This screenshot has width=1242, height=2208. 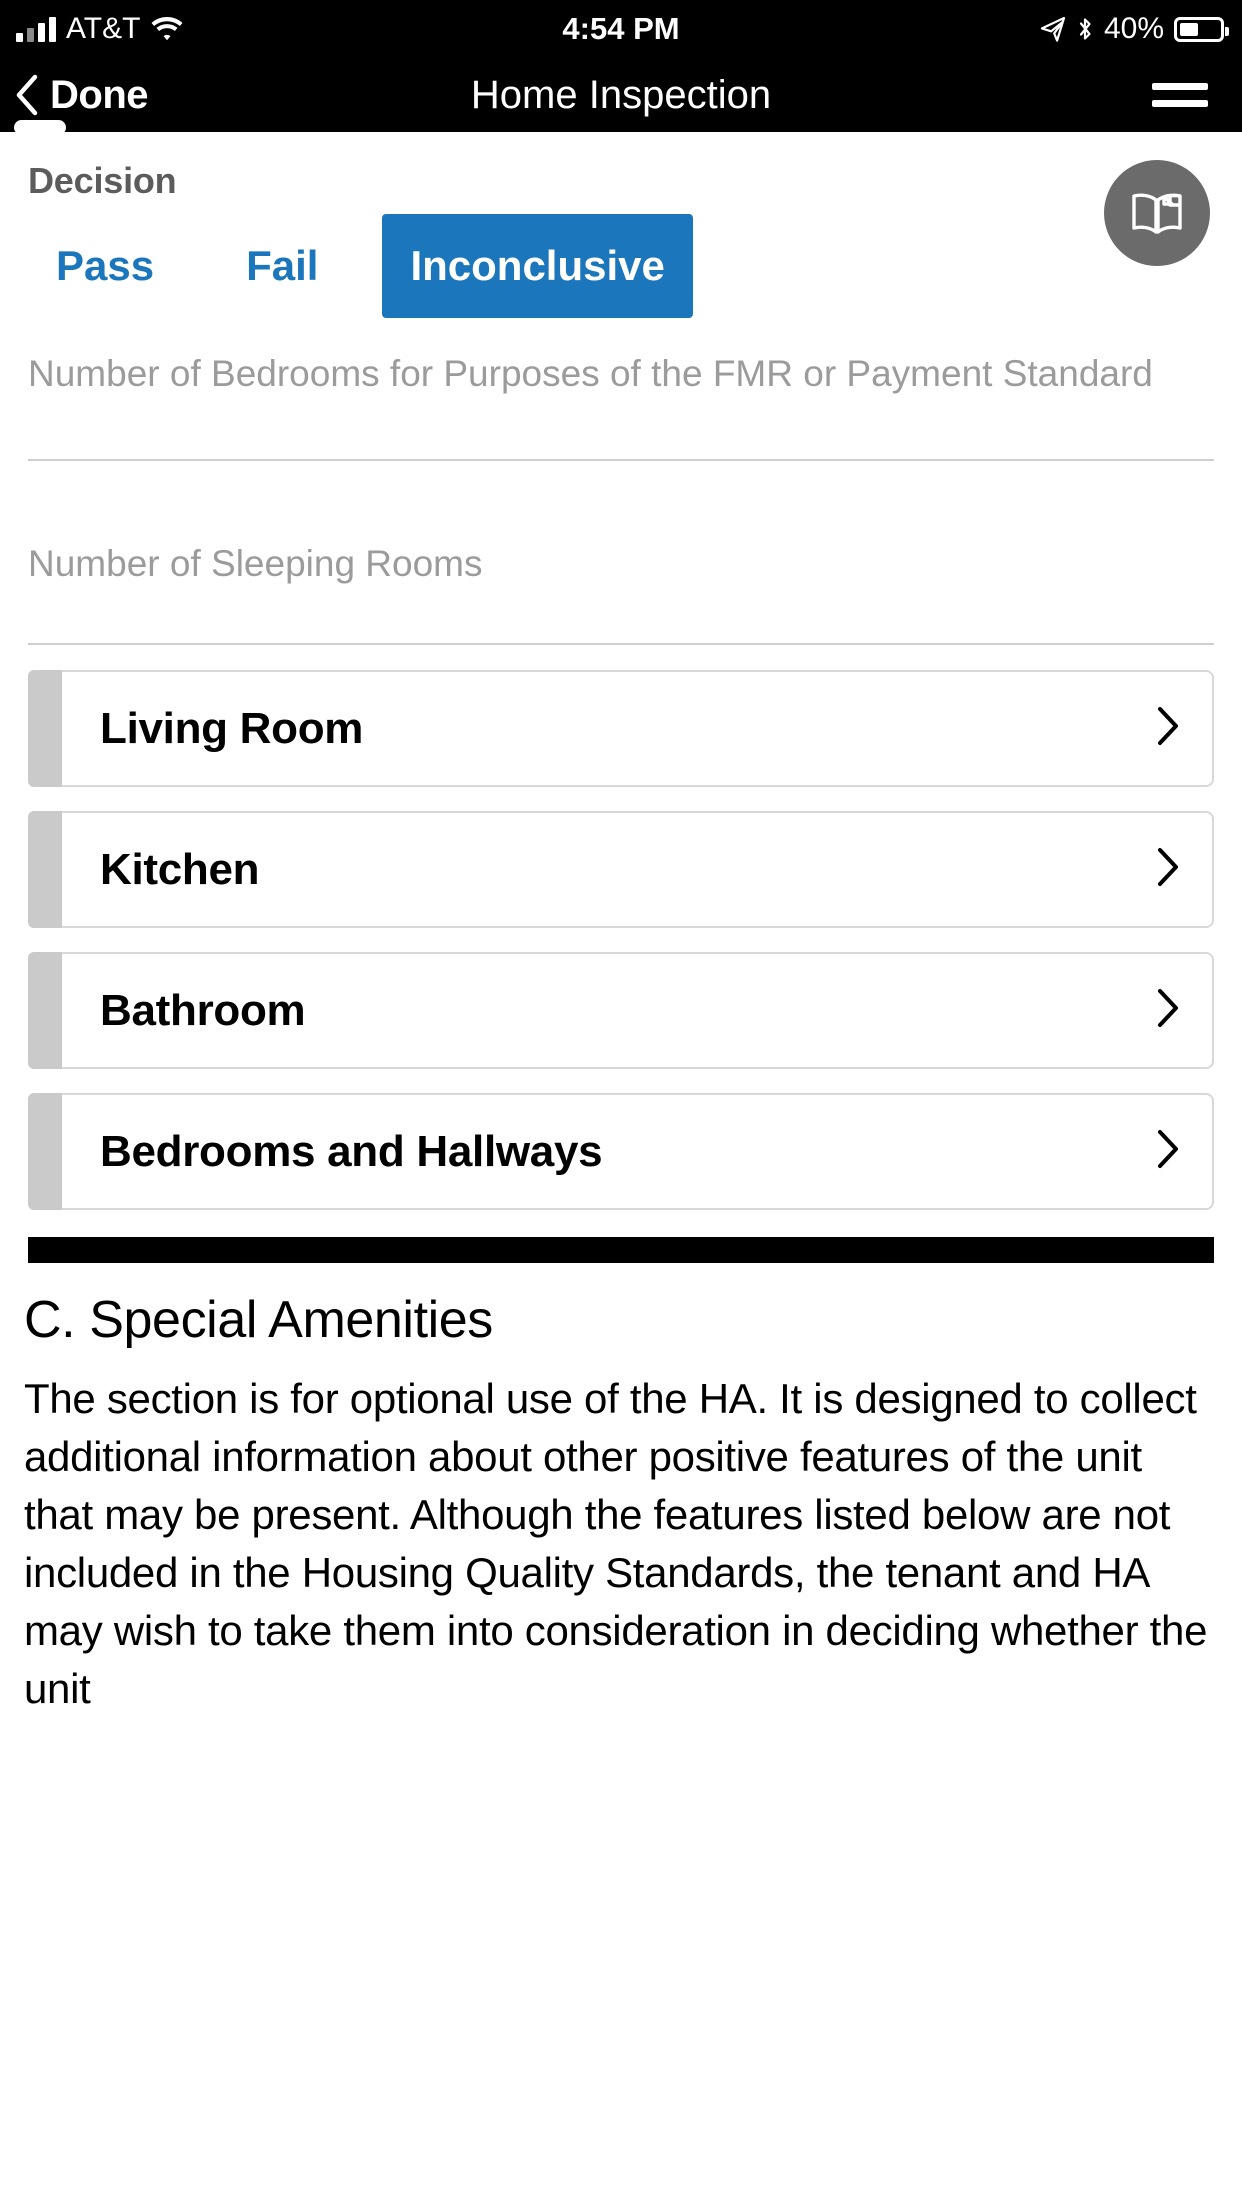 What do you see at coordinates (1180, 95) in the screenshot?
I see `hamburger-menu-icon` at bounding box center [1180, 95].